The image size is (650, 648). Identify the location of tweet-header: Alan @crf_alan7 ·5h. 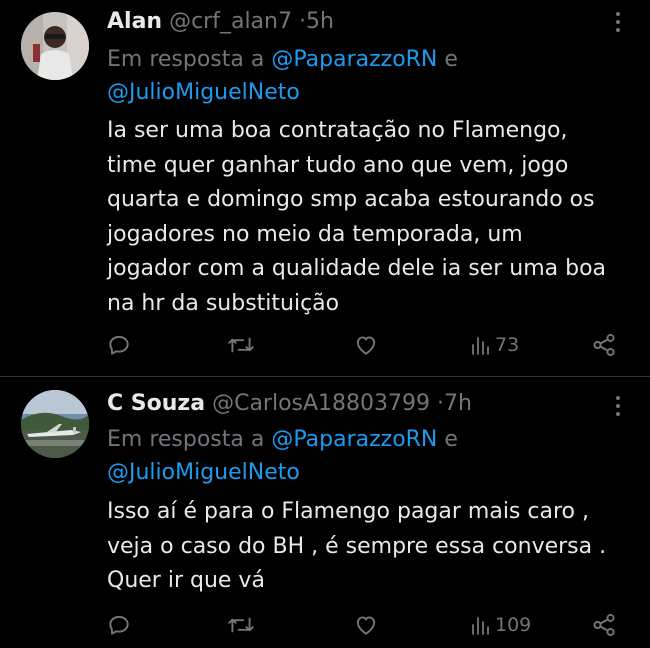
(220, 22).